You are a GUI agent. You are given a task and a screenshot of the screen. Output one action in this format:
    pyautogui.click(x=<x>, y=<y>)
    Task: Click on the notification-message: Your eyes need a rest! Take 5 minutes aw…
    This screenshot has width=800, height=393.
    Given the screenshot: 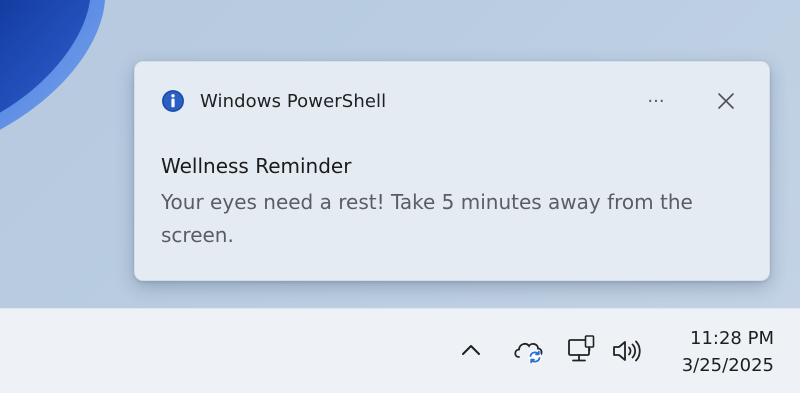 What is the action you would take?
    pyautogui.click(x=427, y=218)
    